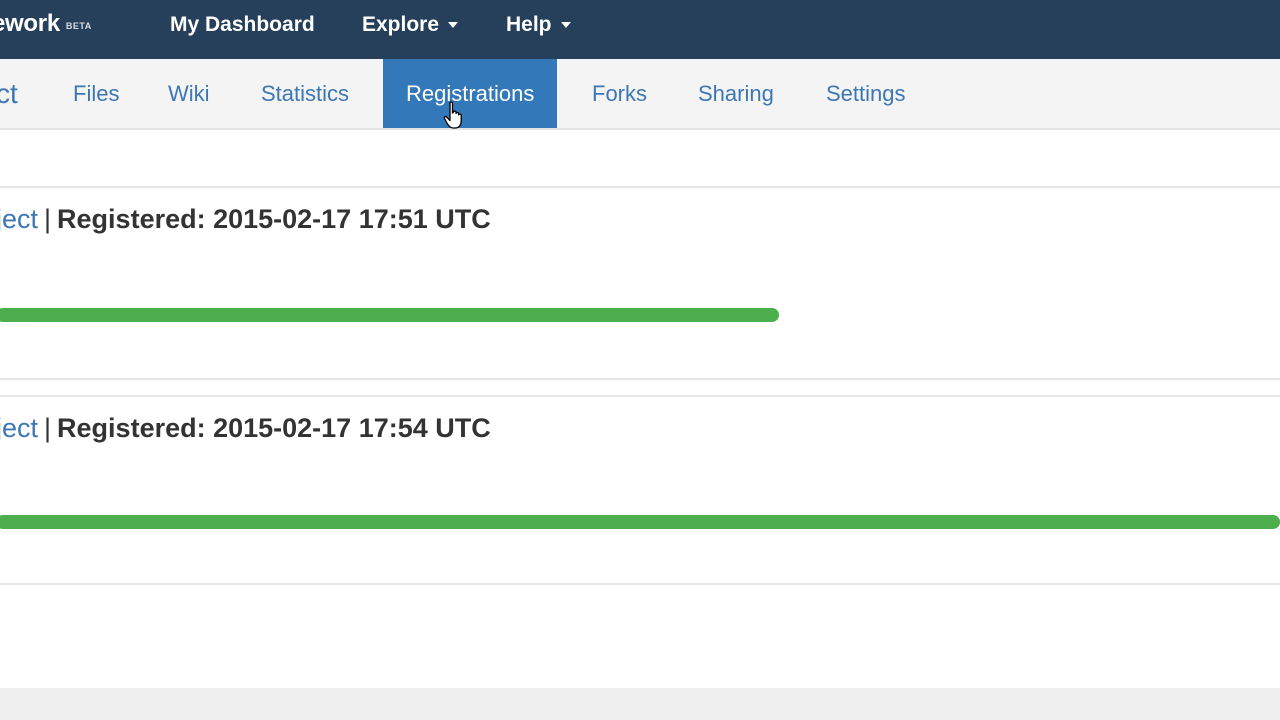 The image size is (1280, 720). I want to click on tab-registrations: Registrations, so click(470, 93).